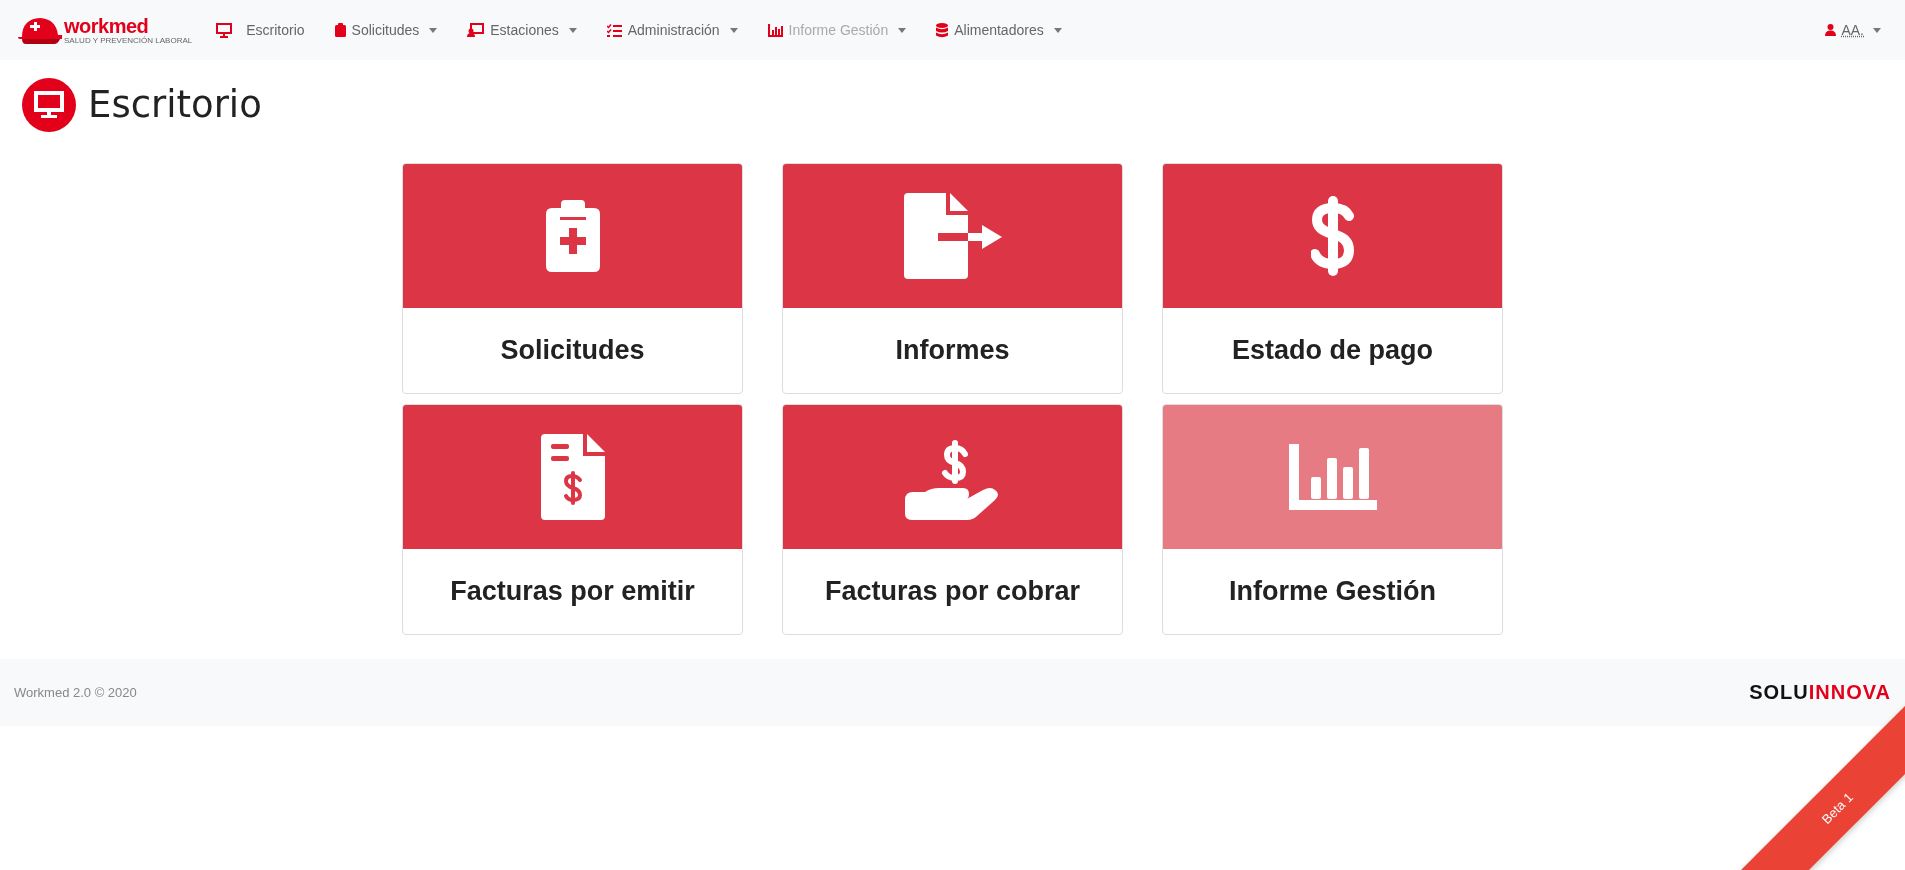 This screenshot has height=870, width=1905. What do you see at coordinates (1332, 236) in the screenshot?
I see `dollar-icon` at bounding box center [1332, 236].